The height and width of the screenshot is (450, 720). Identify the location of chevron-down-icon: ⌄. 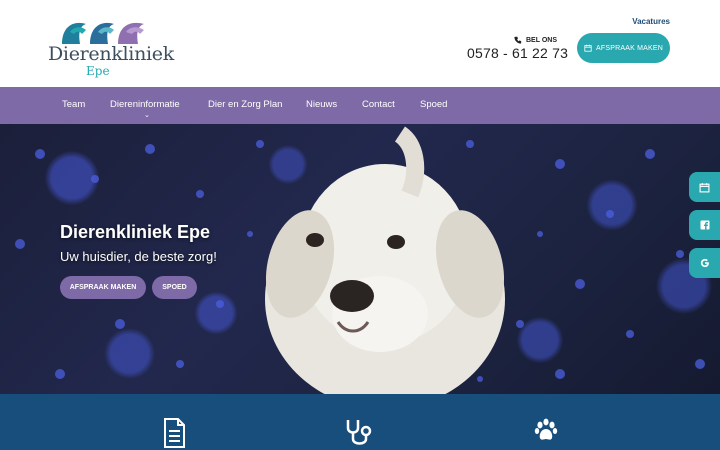
(147, 115).